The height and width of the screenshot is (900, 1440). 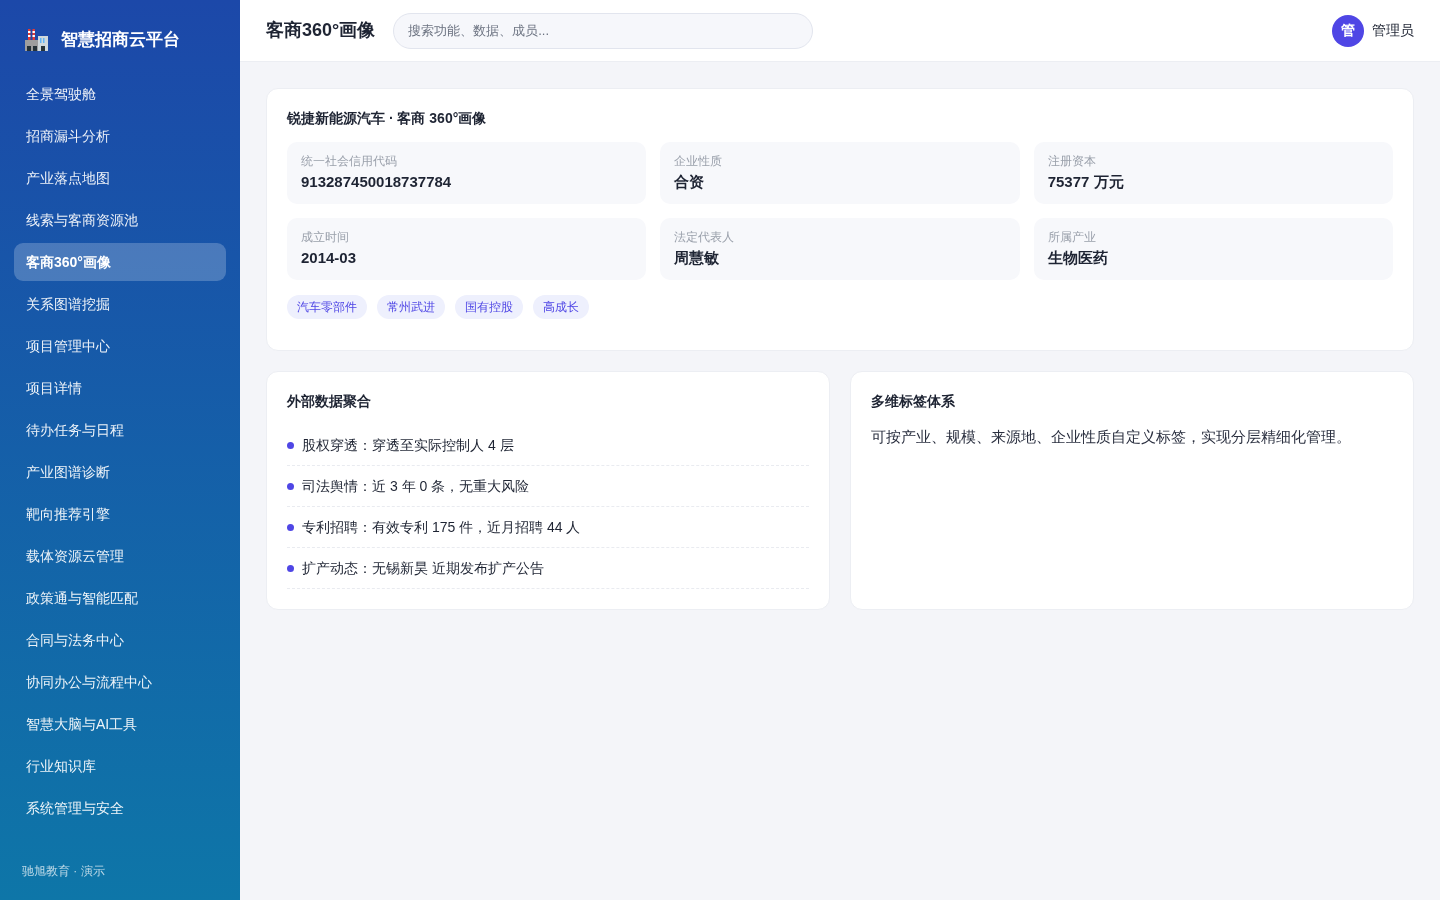 What do you see at coordinates (1072, 237) in the screenshot?
I see `field-label: 所属产业` at bounding box center [1072, 237].